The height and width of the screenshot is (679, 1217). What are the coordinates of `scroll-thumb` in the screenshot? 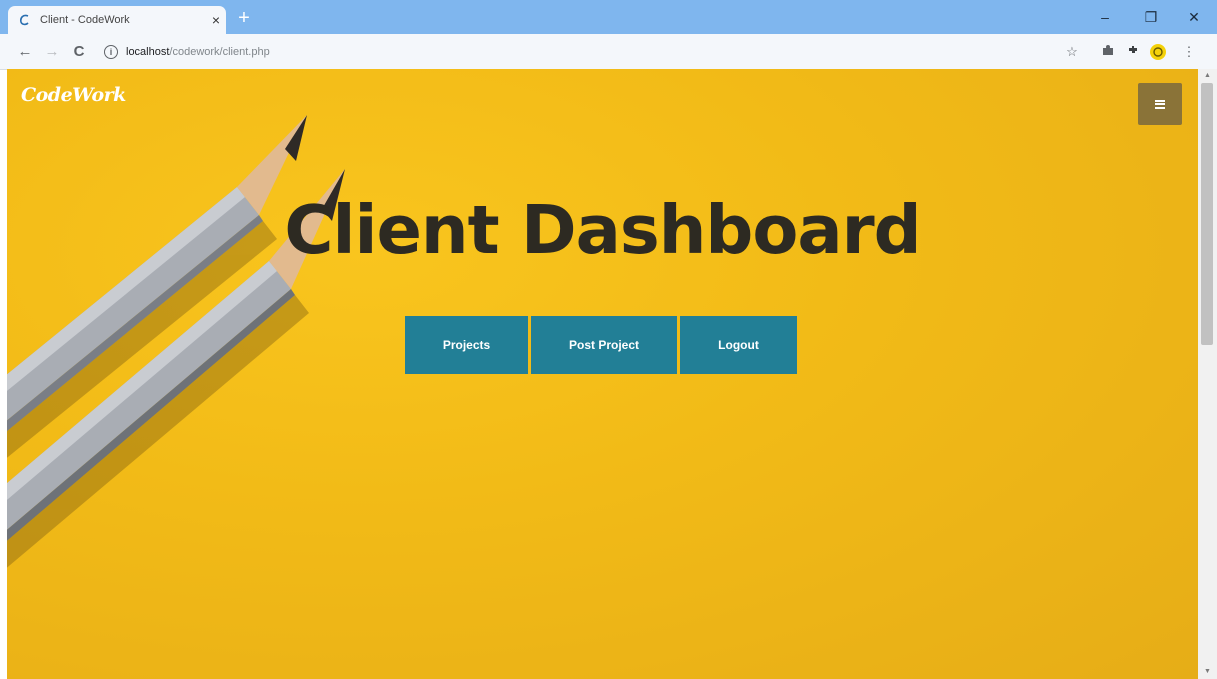 It's located at (1207, 214).